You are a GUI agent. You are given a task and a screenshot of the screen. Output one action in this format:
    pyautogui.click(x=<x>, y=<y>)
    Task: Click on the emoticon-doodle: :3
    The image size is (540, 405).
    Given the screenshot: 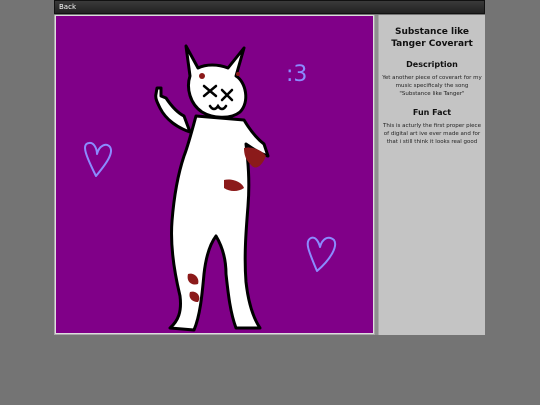 What is the action you would take?
    pyautogui.click(x=296, y=74)
    